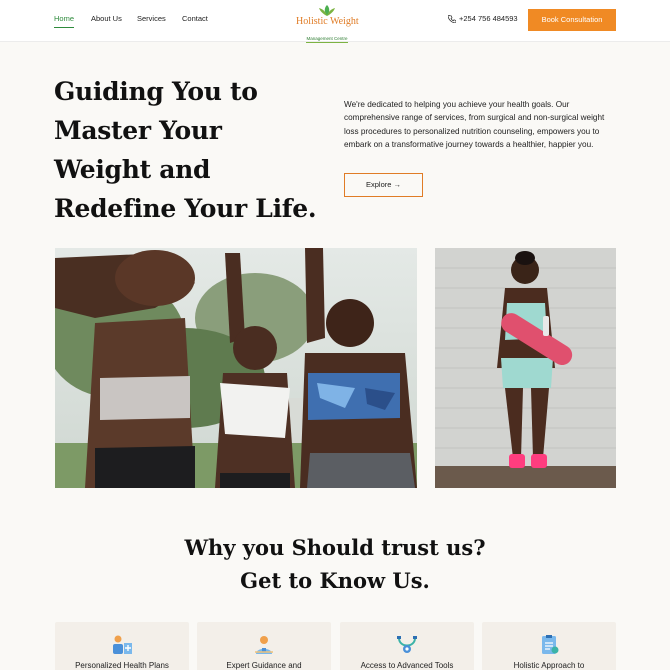  I want to click on logo-subtitle: Management Centre, so click(327, 39).